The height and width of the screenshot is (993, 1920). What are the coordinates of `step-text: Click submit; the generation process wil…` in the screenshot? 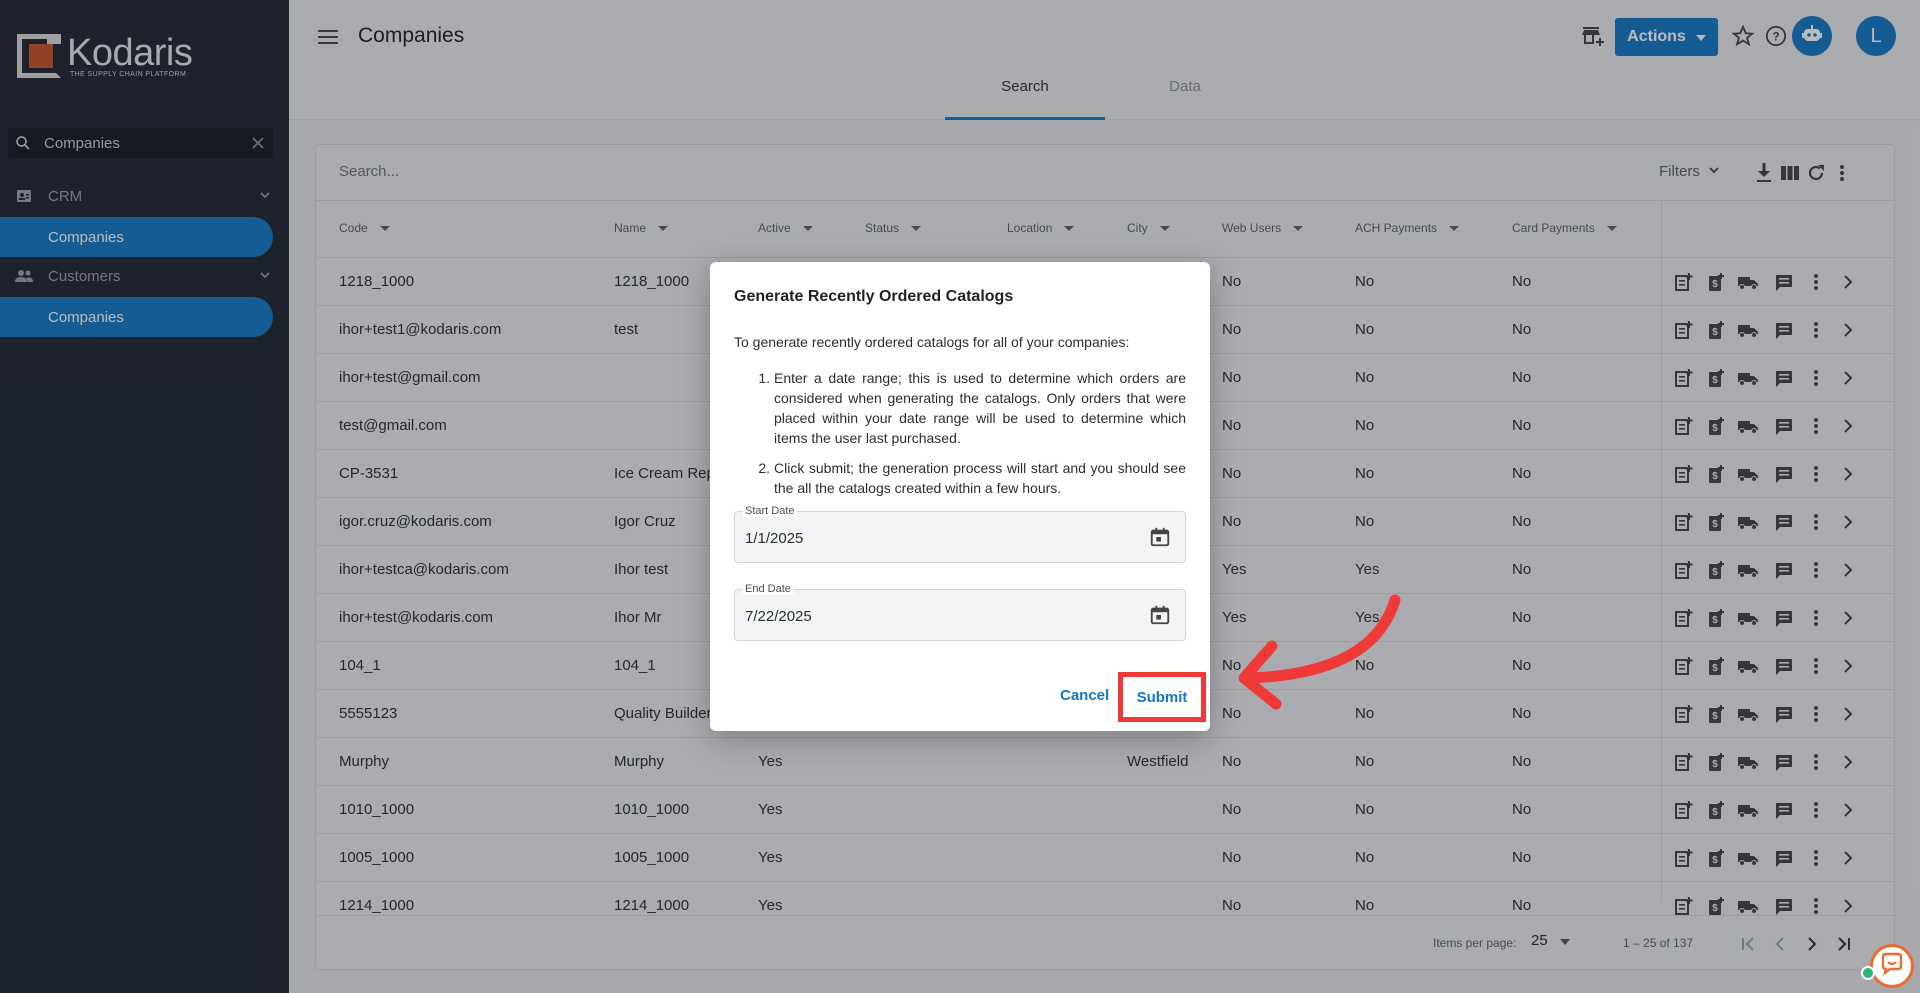 It's located at (980, 478).